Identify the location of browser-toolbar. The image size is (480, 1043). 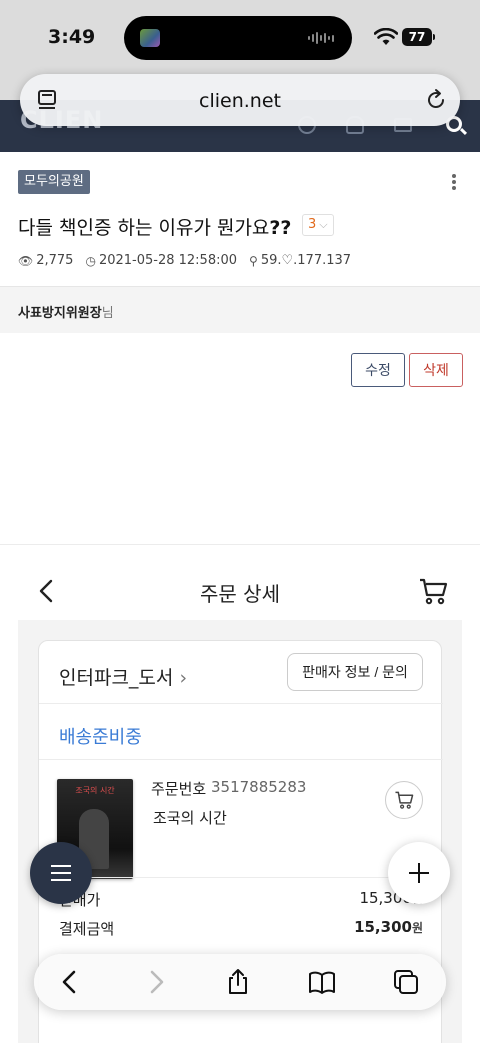
(240, 982).